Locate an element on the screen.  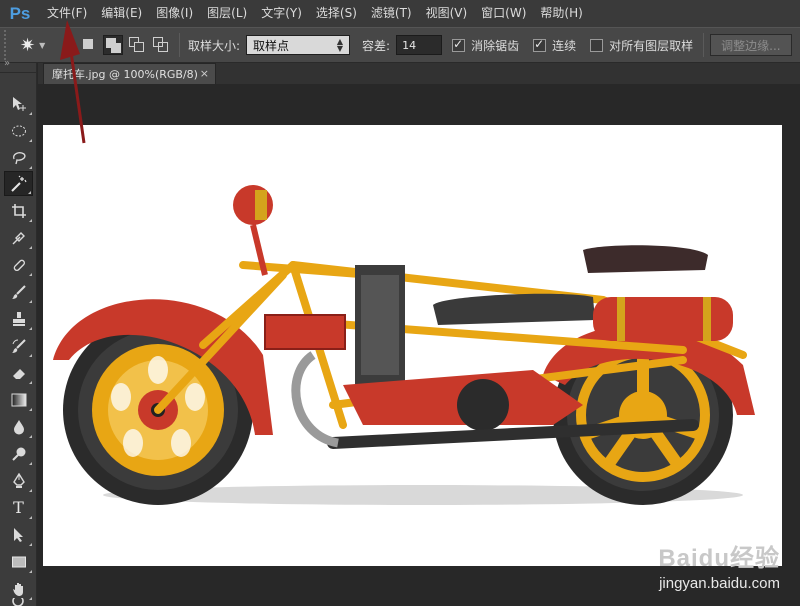
watermark-url: jingyan.baidu.com is located at coordinates (719, 583).